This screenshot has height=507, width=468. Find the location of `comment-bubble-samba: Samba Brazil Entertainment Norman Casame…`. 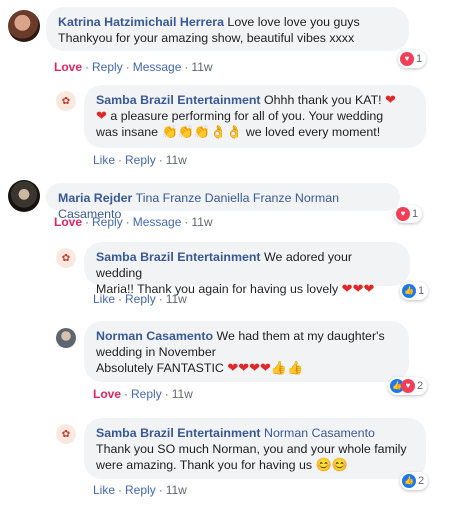

comment-bubble-samba: Samba Brazil Entertainment Norman Casame… is located at coordinates (255, 448).